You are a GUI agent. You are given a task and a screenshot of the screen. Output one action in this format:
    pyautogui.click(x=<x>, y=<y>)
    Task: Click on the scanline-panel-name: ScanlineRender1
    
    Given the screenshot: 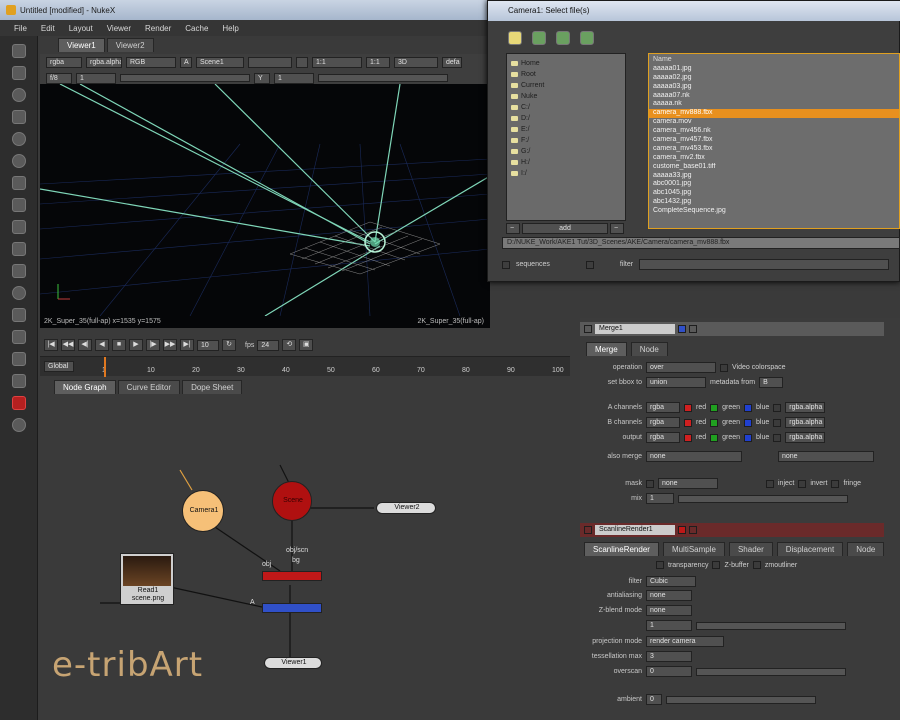 What is the action you would take?
    pyautogui.click(x=635, y=530)
    